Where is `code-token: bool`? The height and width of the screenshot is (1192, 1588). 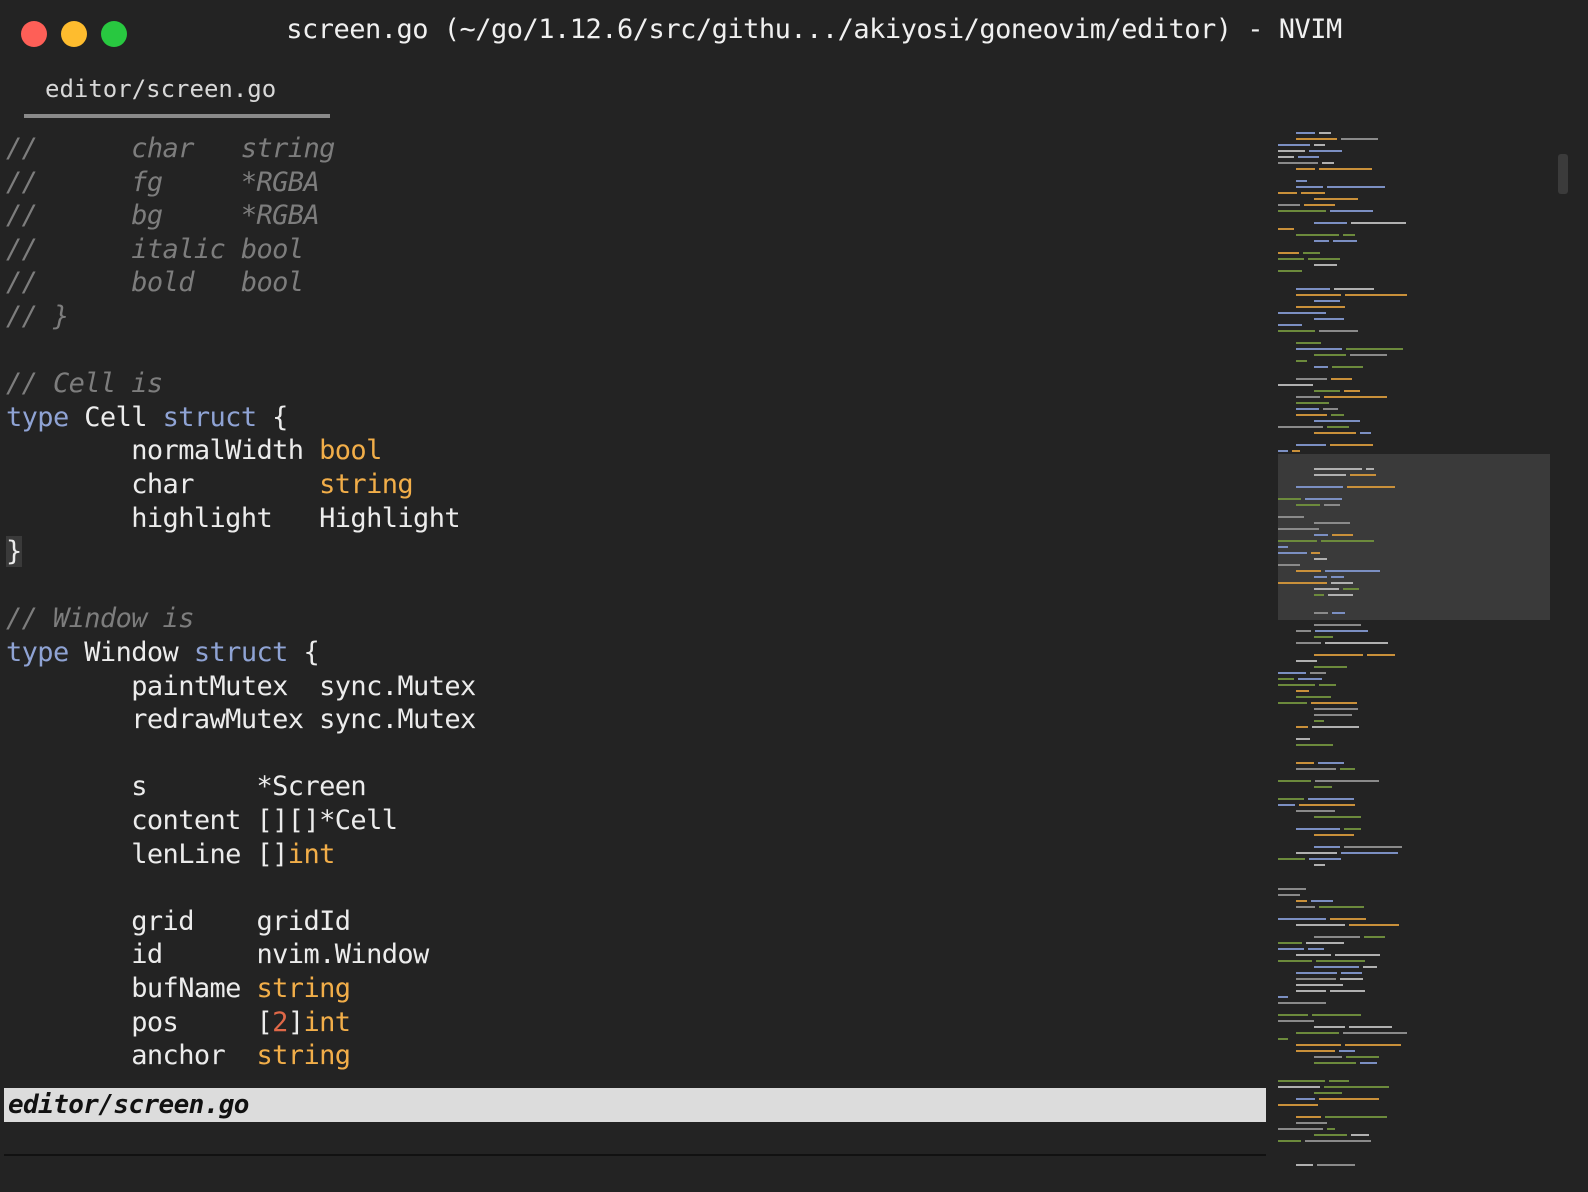 code-token: bool is located at coordinates (350, 451).